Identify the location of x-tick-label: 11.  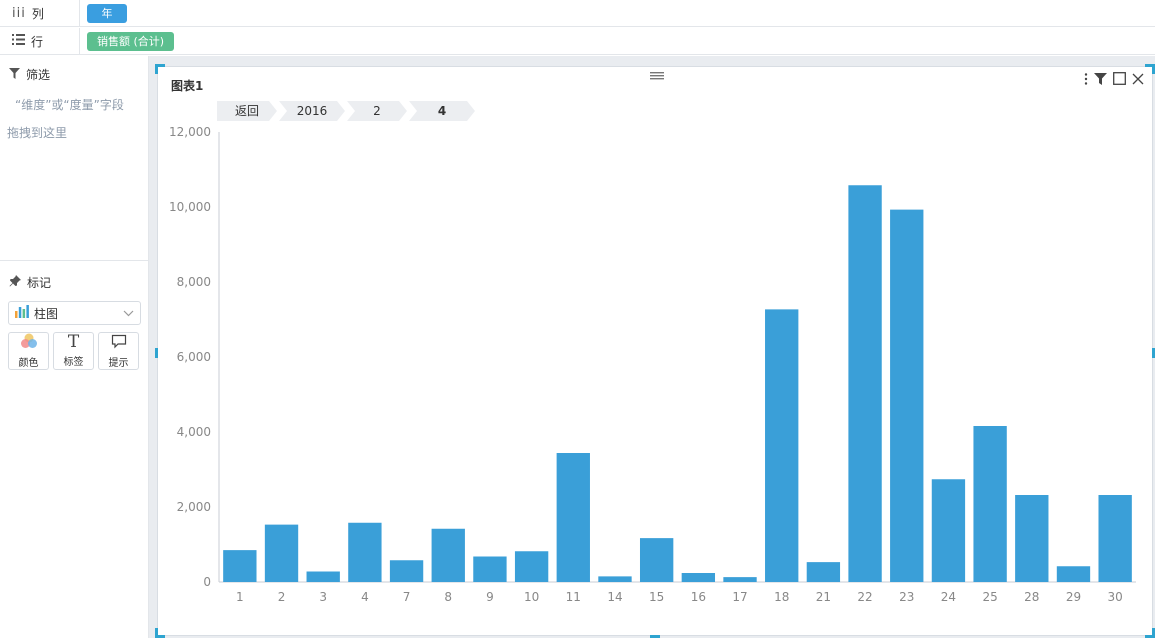
(573, 597).